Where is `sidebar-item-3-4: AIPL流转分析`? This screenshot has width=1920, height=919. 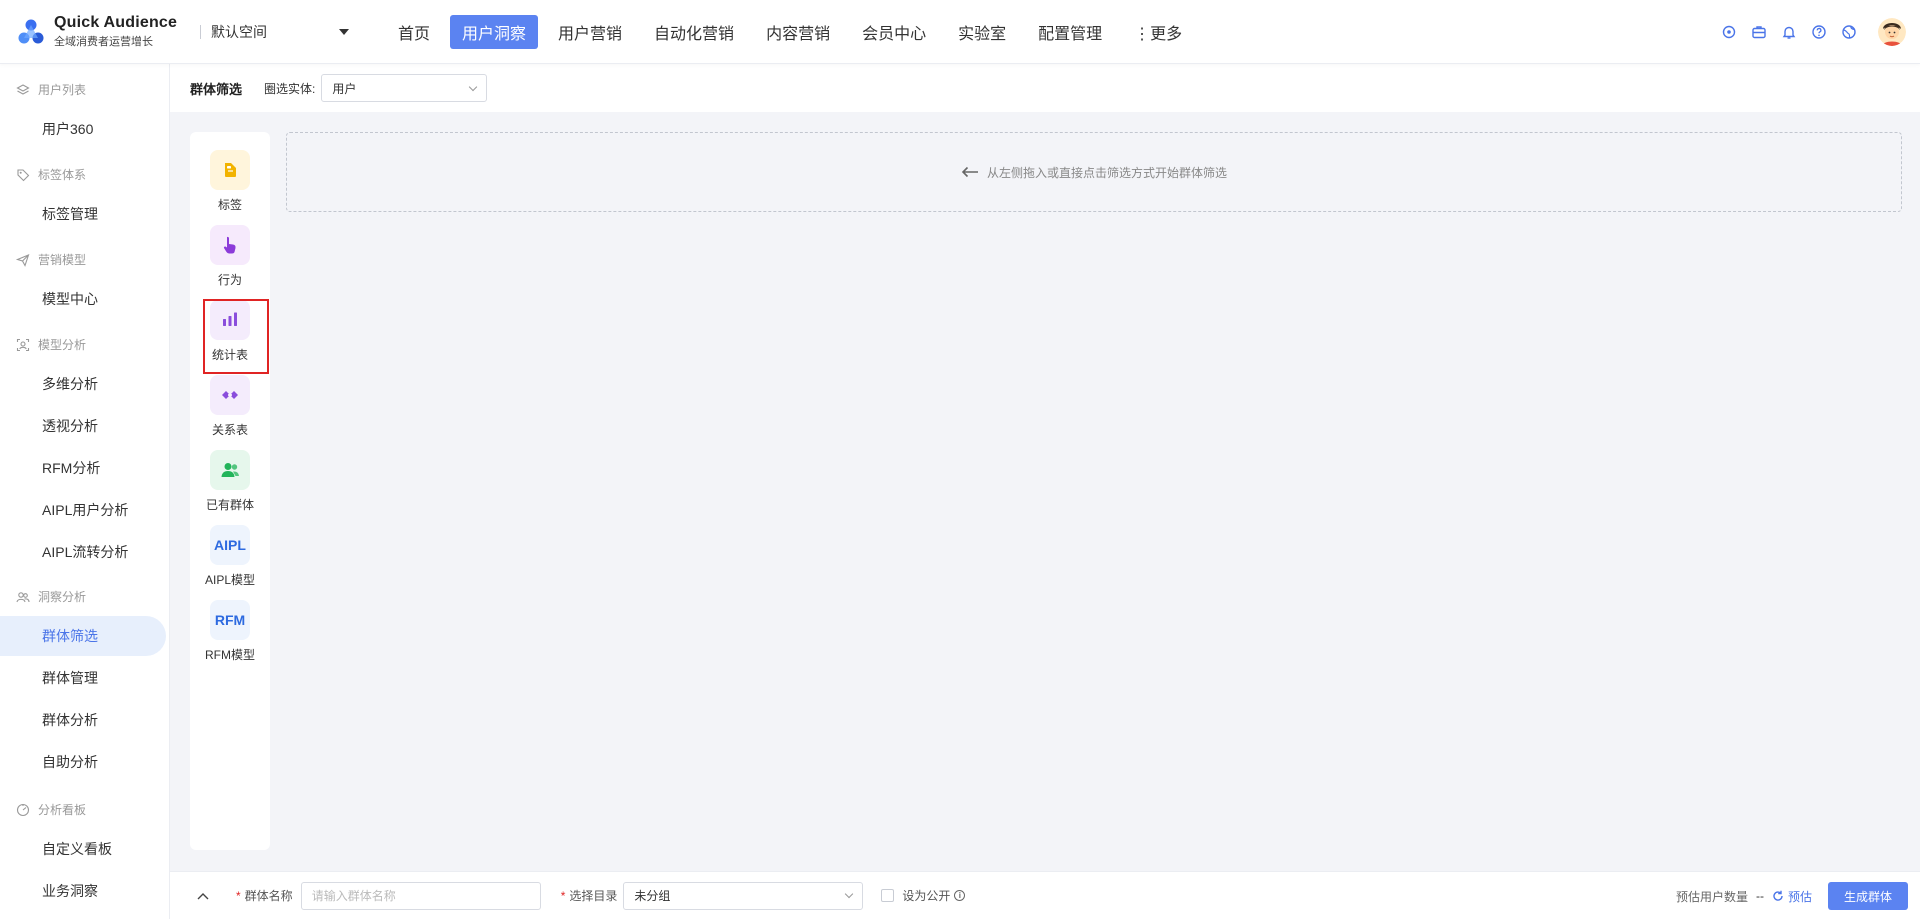 sidebar-item-3-4: AIPL流转分析 is located at coordinates (83, 552).